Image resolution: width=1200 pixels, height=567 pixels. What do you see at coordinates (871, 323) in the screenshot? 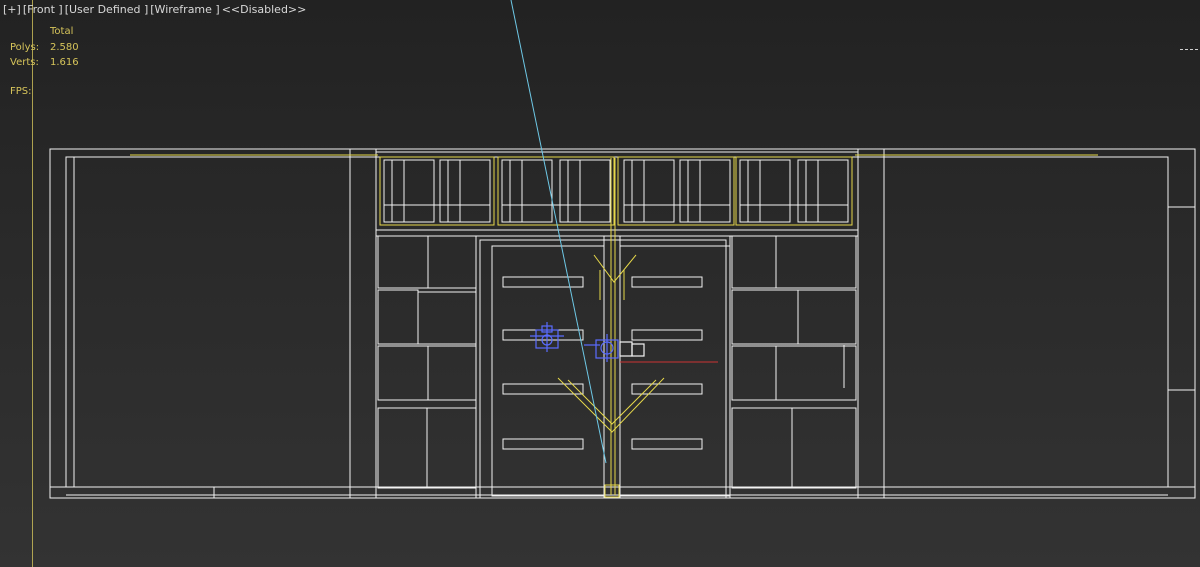
I see `right-column` at bounding box center [871, 323].